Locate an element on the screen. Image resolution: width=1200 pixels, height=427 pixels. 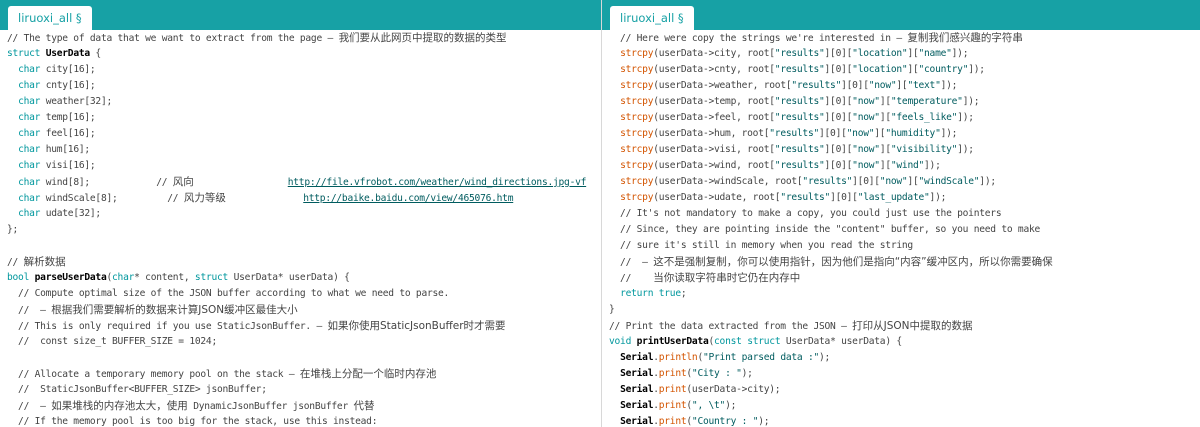
code-line: Serial.print("Country : "); is located at coordinates (904, 420).